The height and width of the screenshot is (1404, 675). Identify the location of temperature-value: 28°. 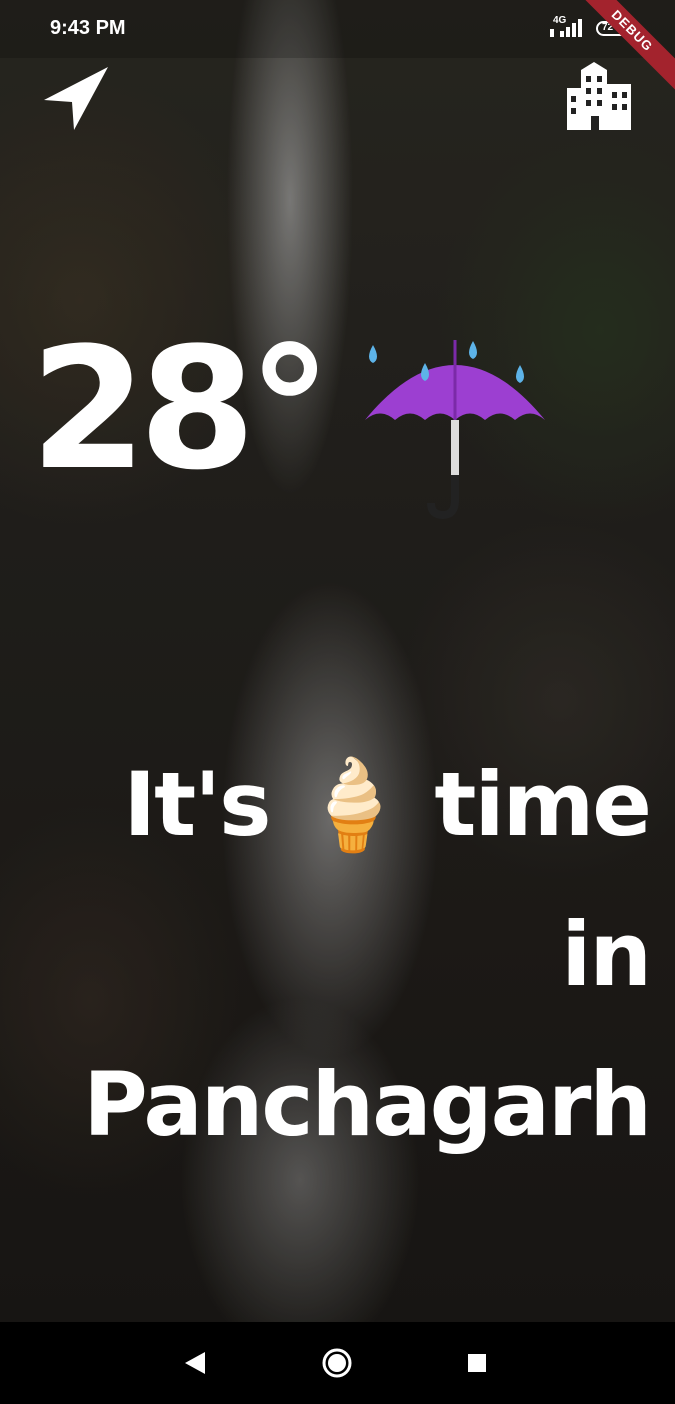
(181, 409).